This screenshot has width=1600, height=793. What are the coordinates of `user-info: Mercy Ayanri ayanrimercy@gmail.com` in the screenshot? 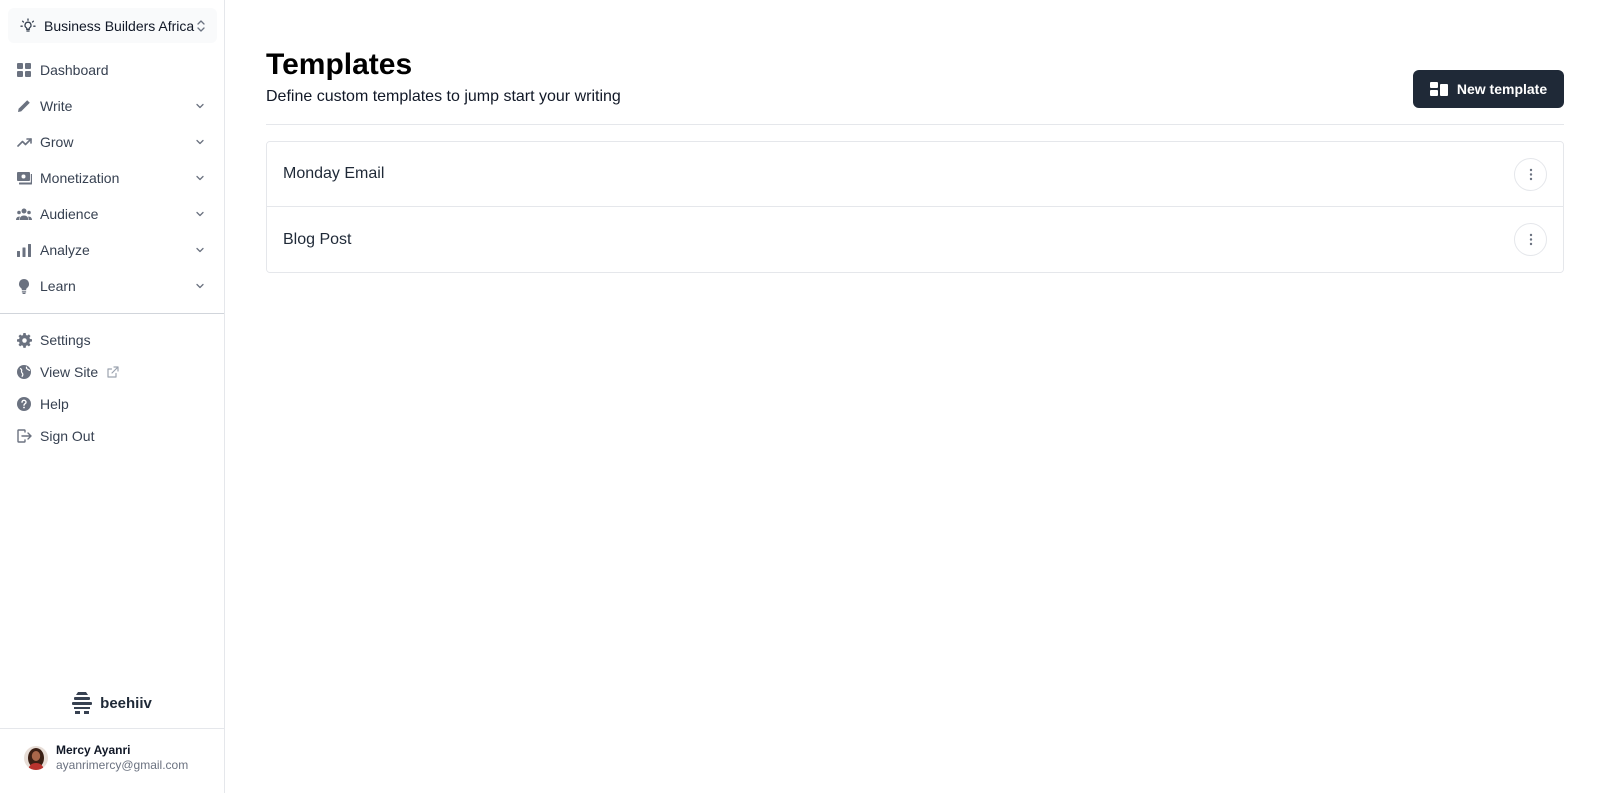 It's located at (122, 758).